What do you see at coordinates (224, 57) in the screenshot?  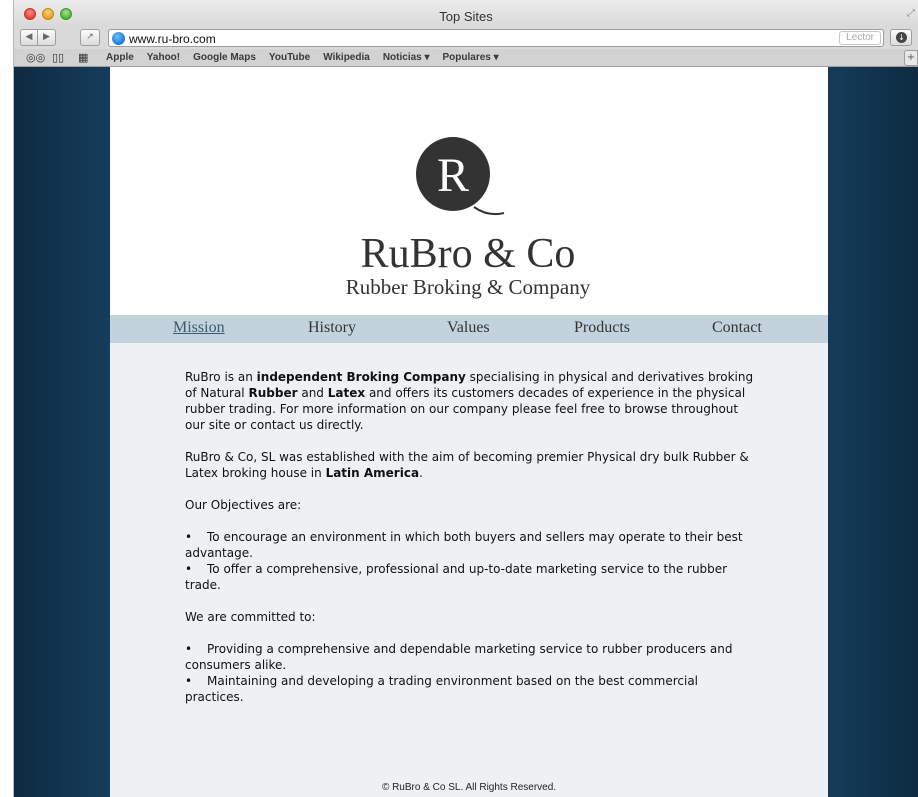 I see `bookmark-item: Google Maps` at bounding box center [224, 57].